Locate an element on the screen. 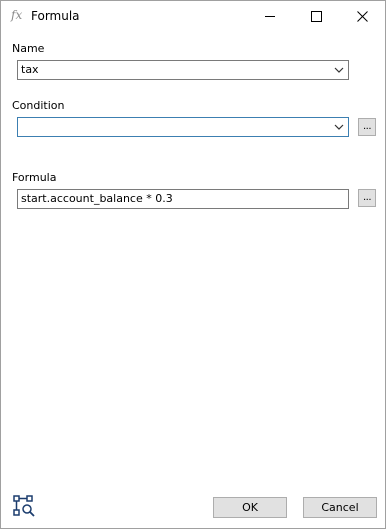 This screenshot has height=529, width=386. name-label: Name is located at coordinates (28, 48).